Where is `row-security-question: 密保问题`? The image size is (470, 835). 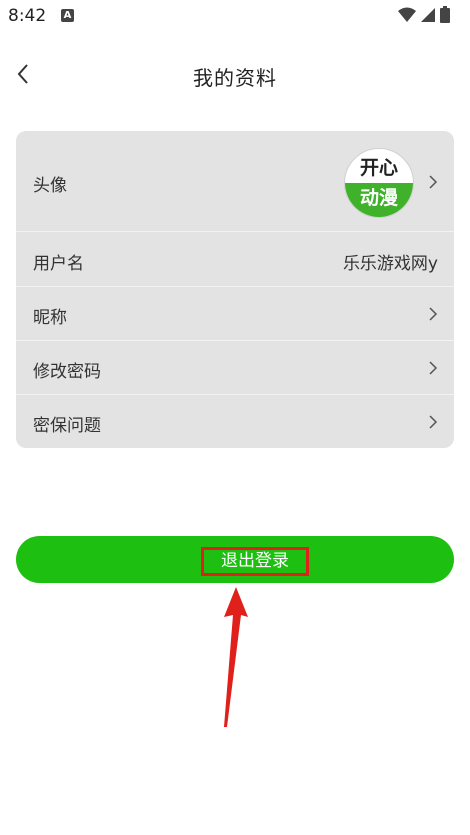
row-security-question: 密保问题 is located at coordinates (235, 421).